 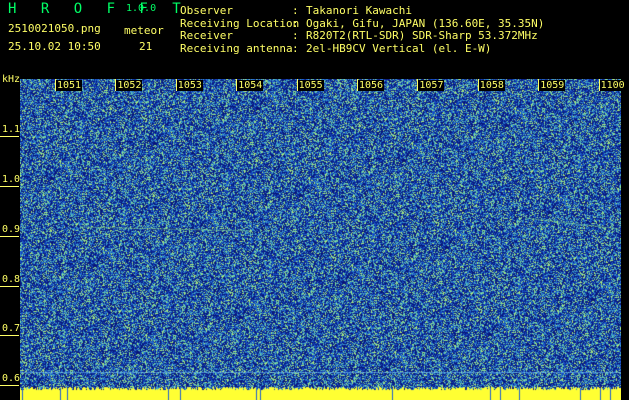 I want to click on x-tick-label: 1056, so click(x=371, y=85).